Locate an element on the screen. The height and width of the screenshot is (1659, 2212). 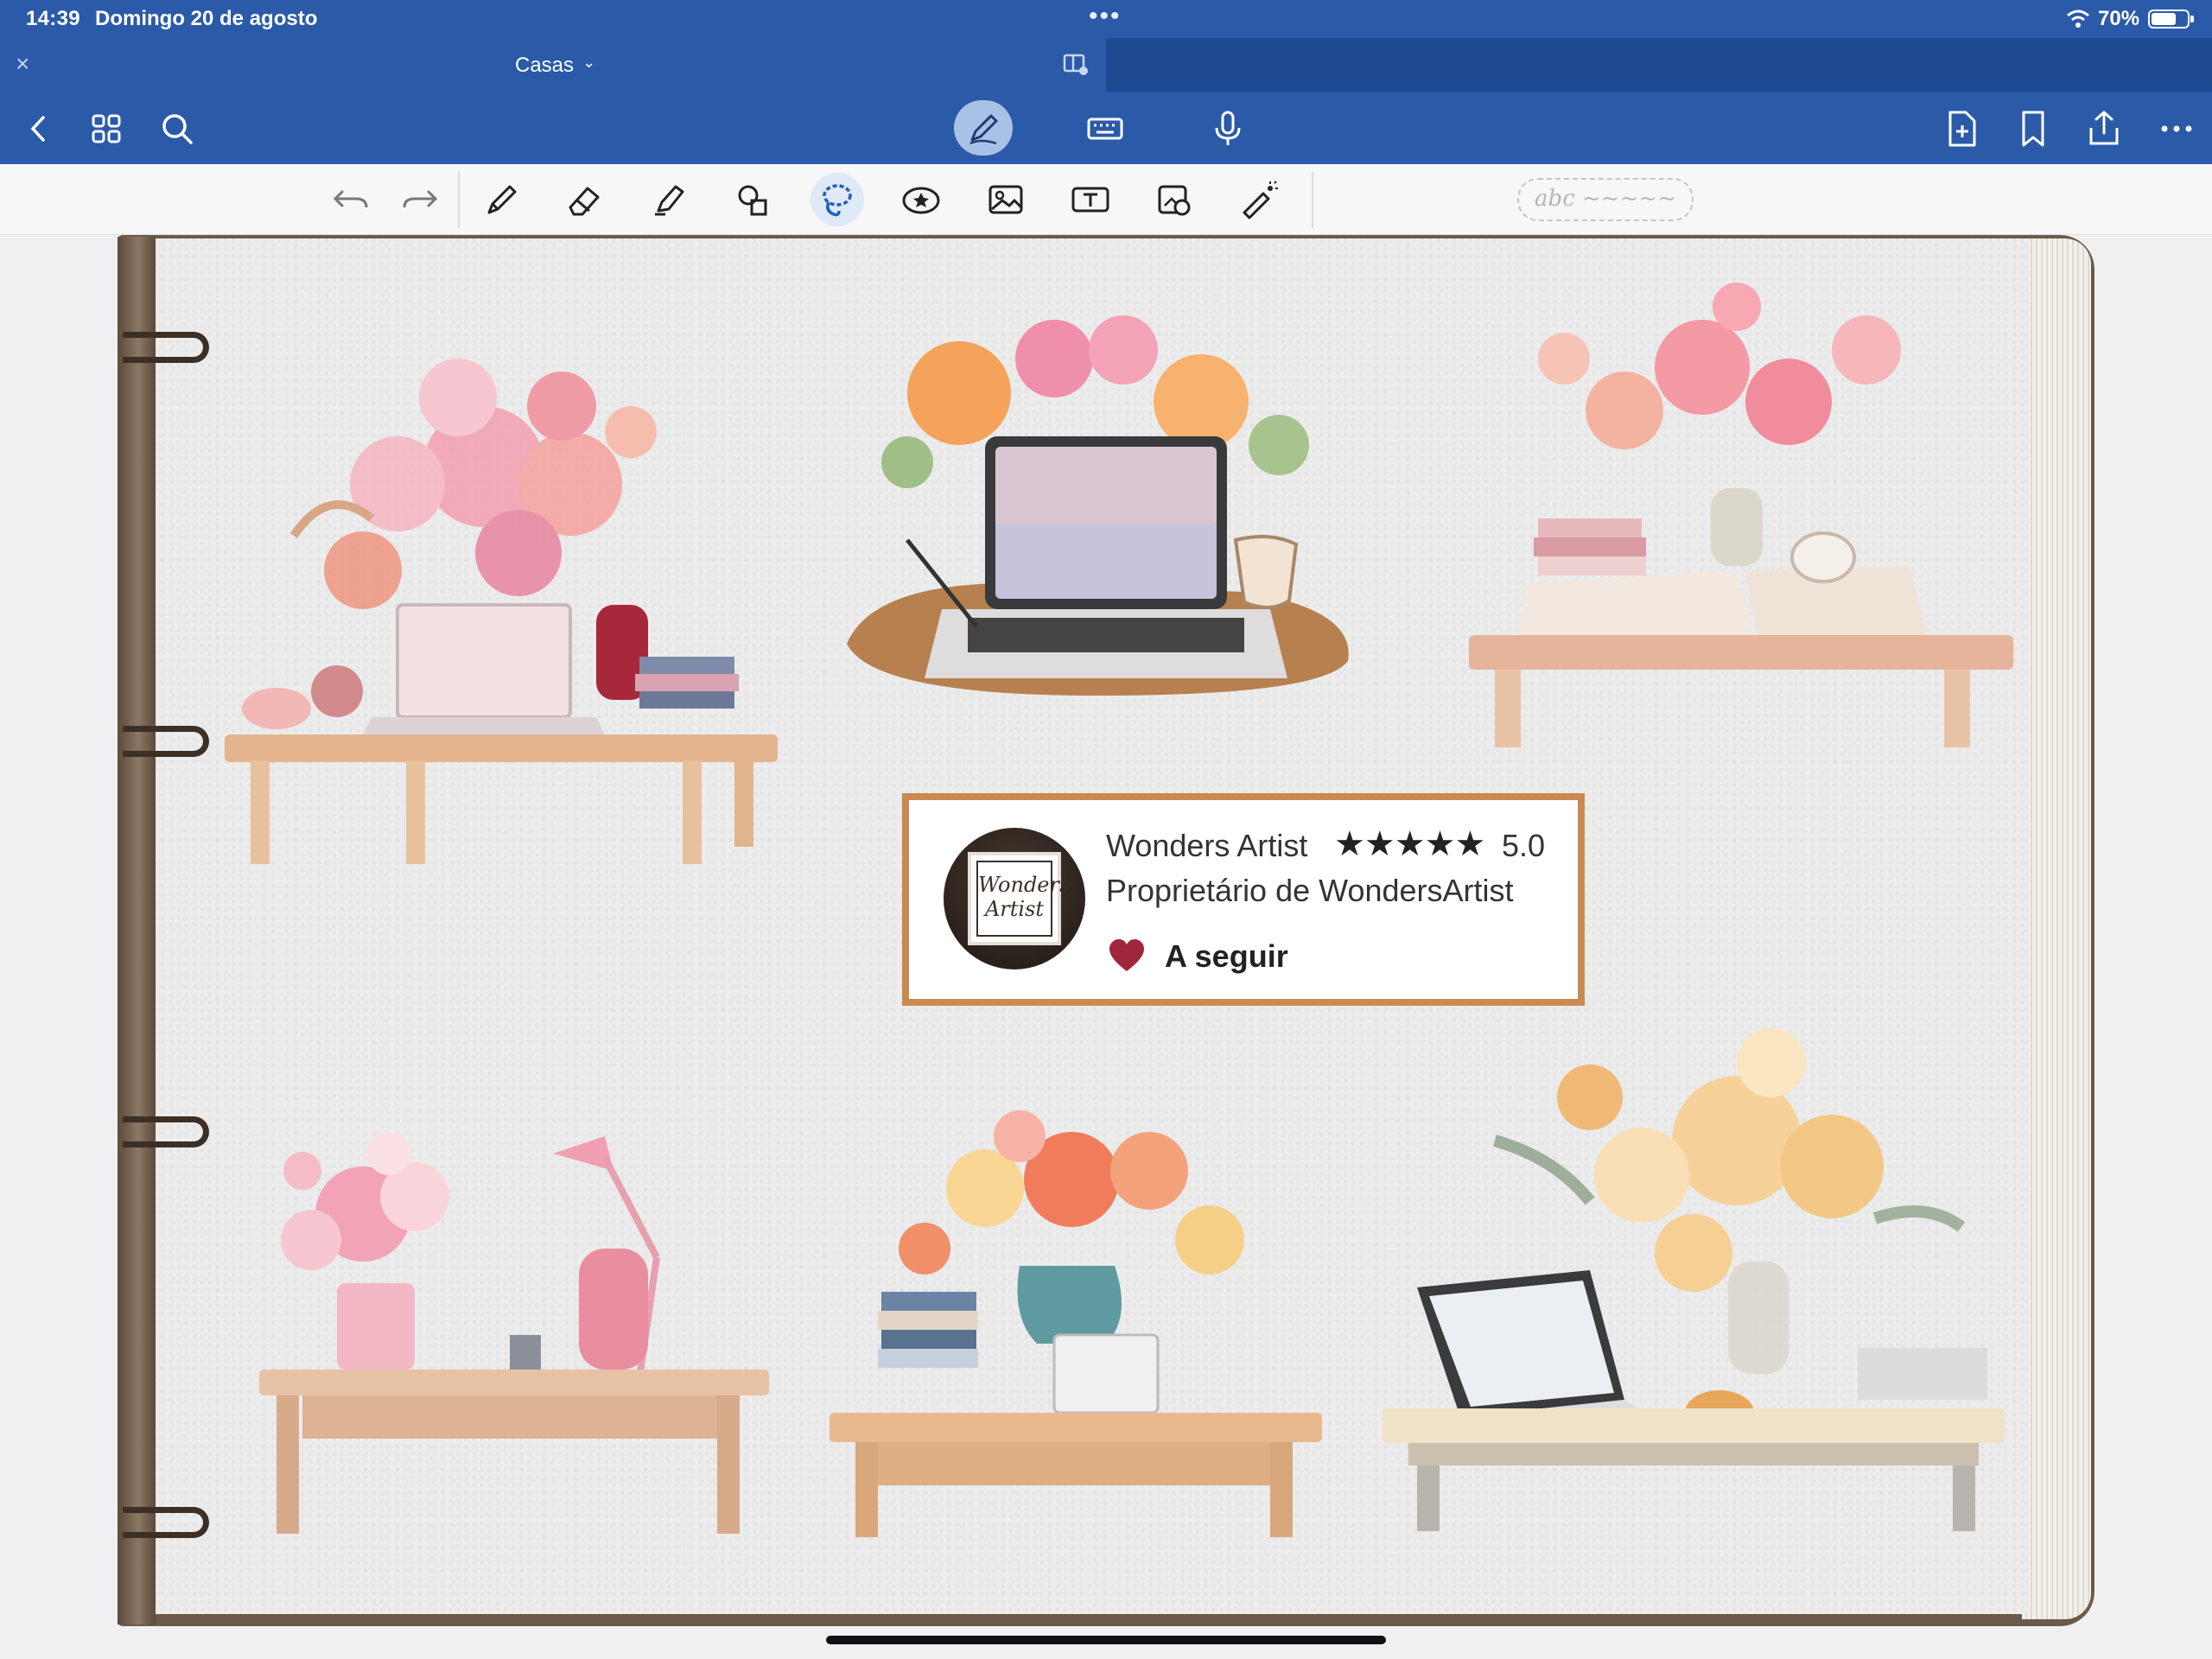
shop-logo: Wonders Artist is located at coordinates (1014, 898).